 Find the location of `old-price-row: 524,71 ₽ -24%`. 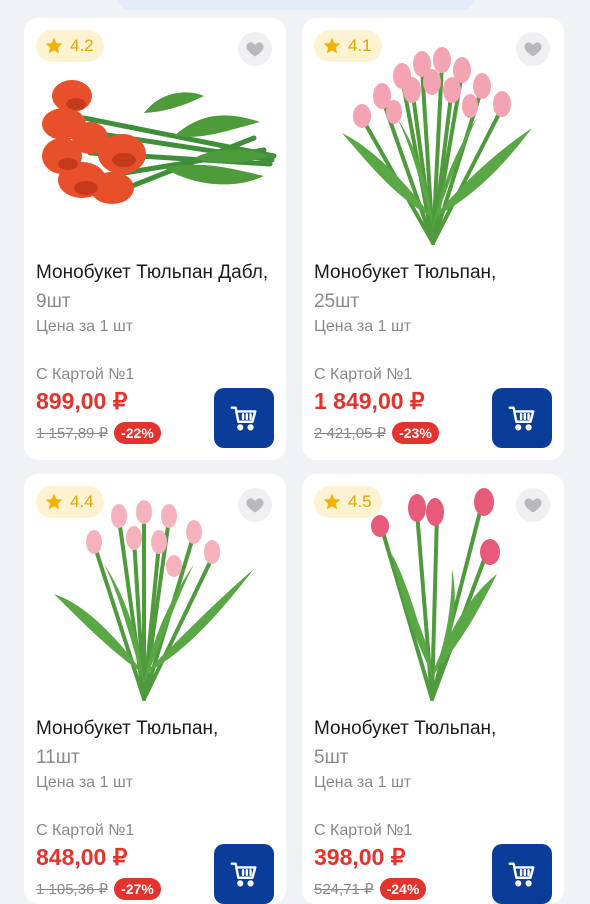

old-price-row: 524,71 ₽ -24% is located at coordinates (370, 889).